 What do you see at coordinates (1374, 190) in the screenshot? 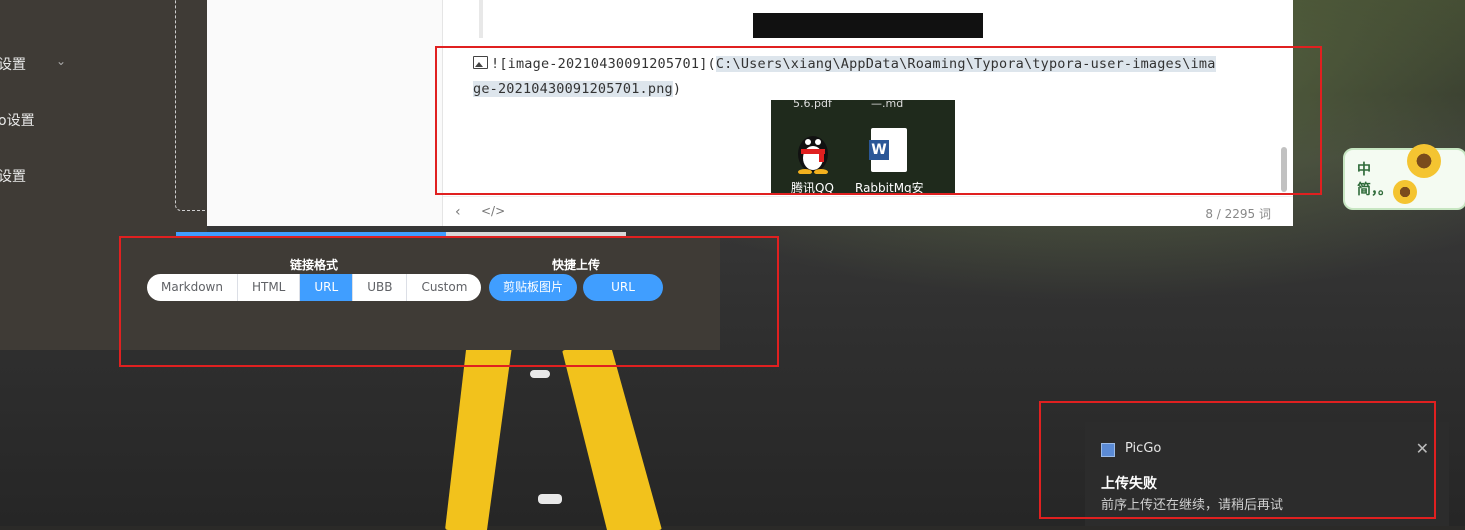
I see `sticker-line-2: 简，。` at bounding box center [1374, 190].